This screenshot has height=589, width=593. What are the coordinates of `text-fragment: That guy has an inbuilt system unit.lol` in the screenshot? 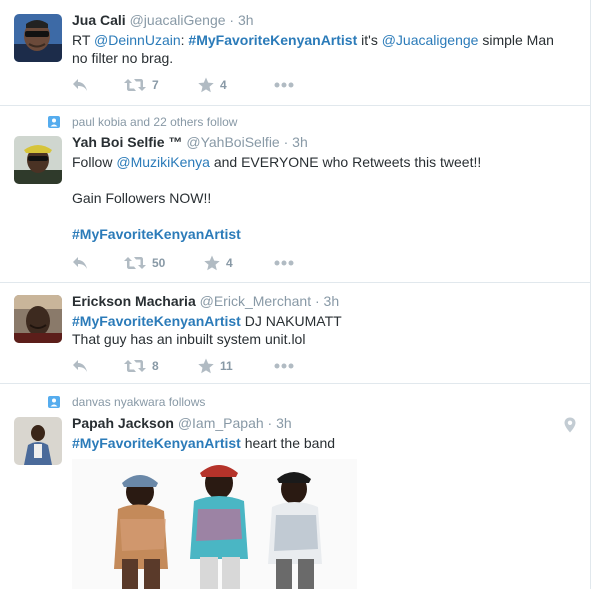 It's located at (189, 339).